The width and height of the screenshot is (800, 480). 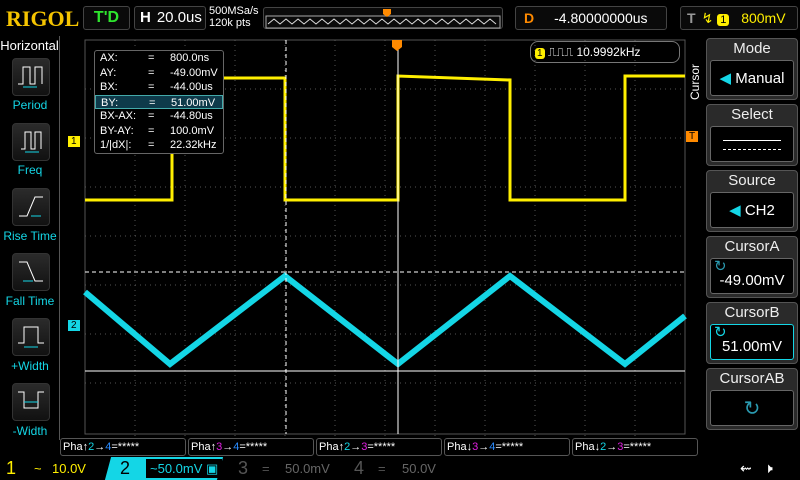 I want to click on freq-icon, so click(x=31, y=142).